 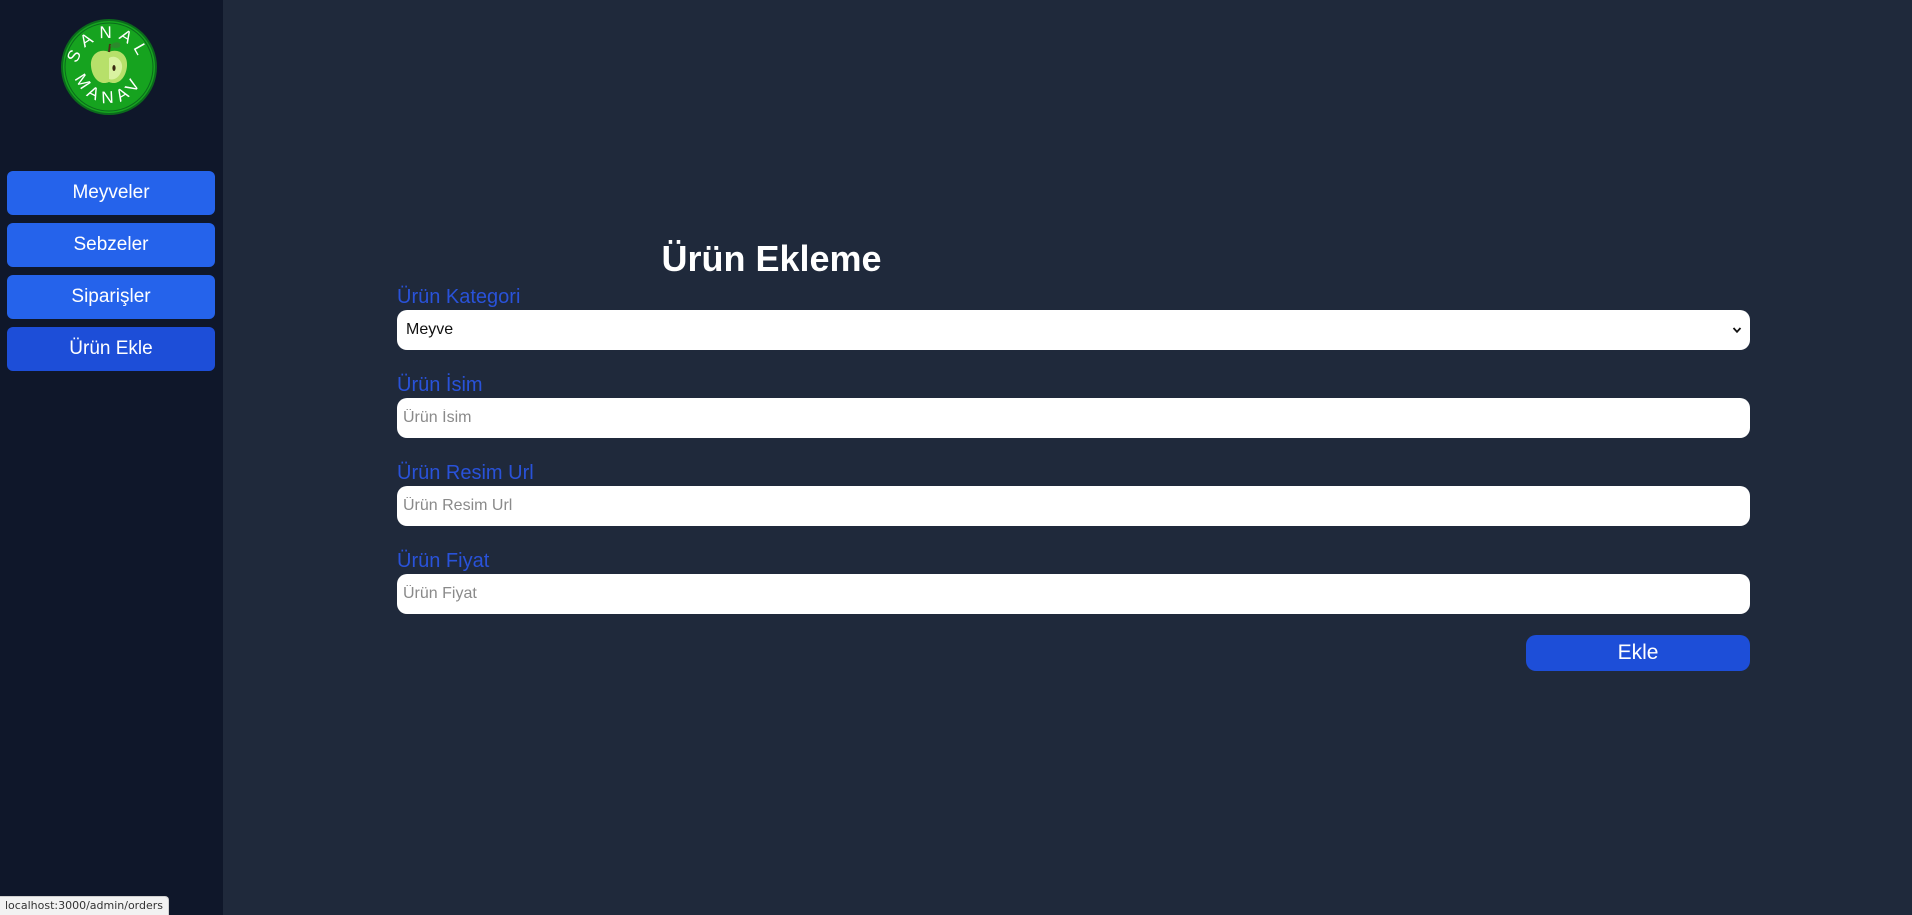 I want to click on sanal-manav-logo: SANAL MANAV, so click(x=109, y=67).